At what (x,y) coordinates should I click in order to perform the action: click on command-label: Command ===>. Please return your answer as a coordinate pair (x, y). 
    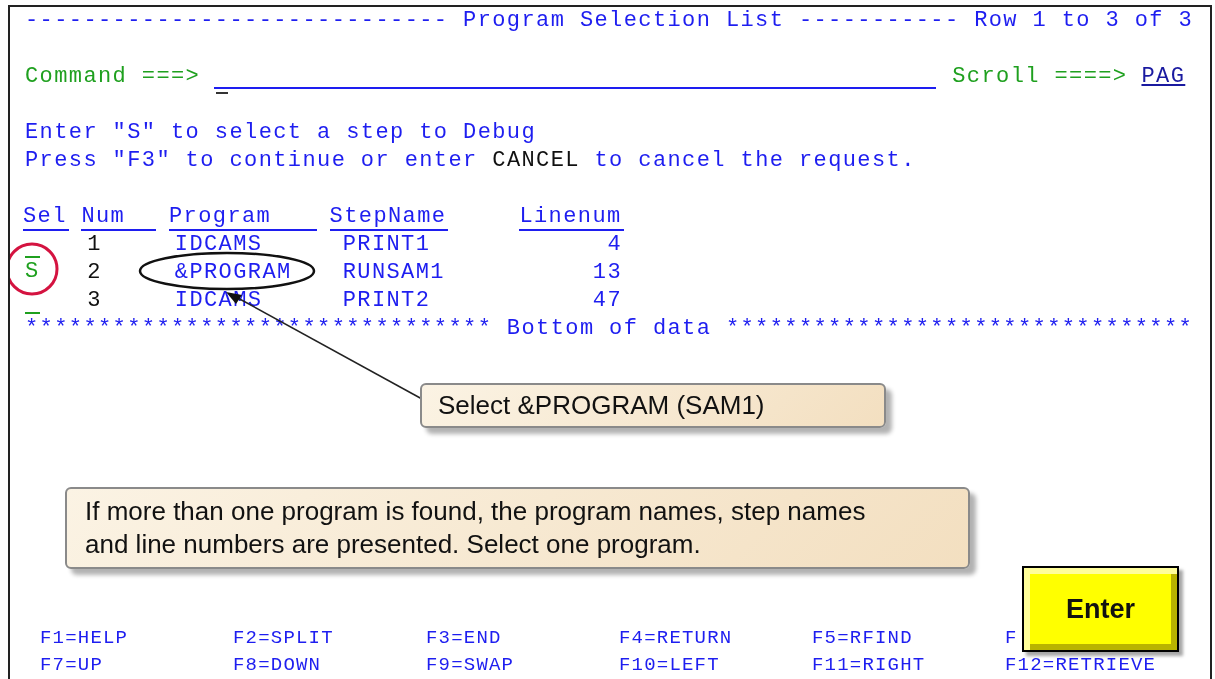
    Looking at the image, I should click on (113, 77).